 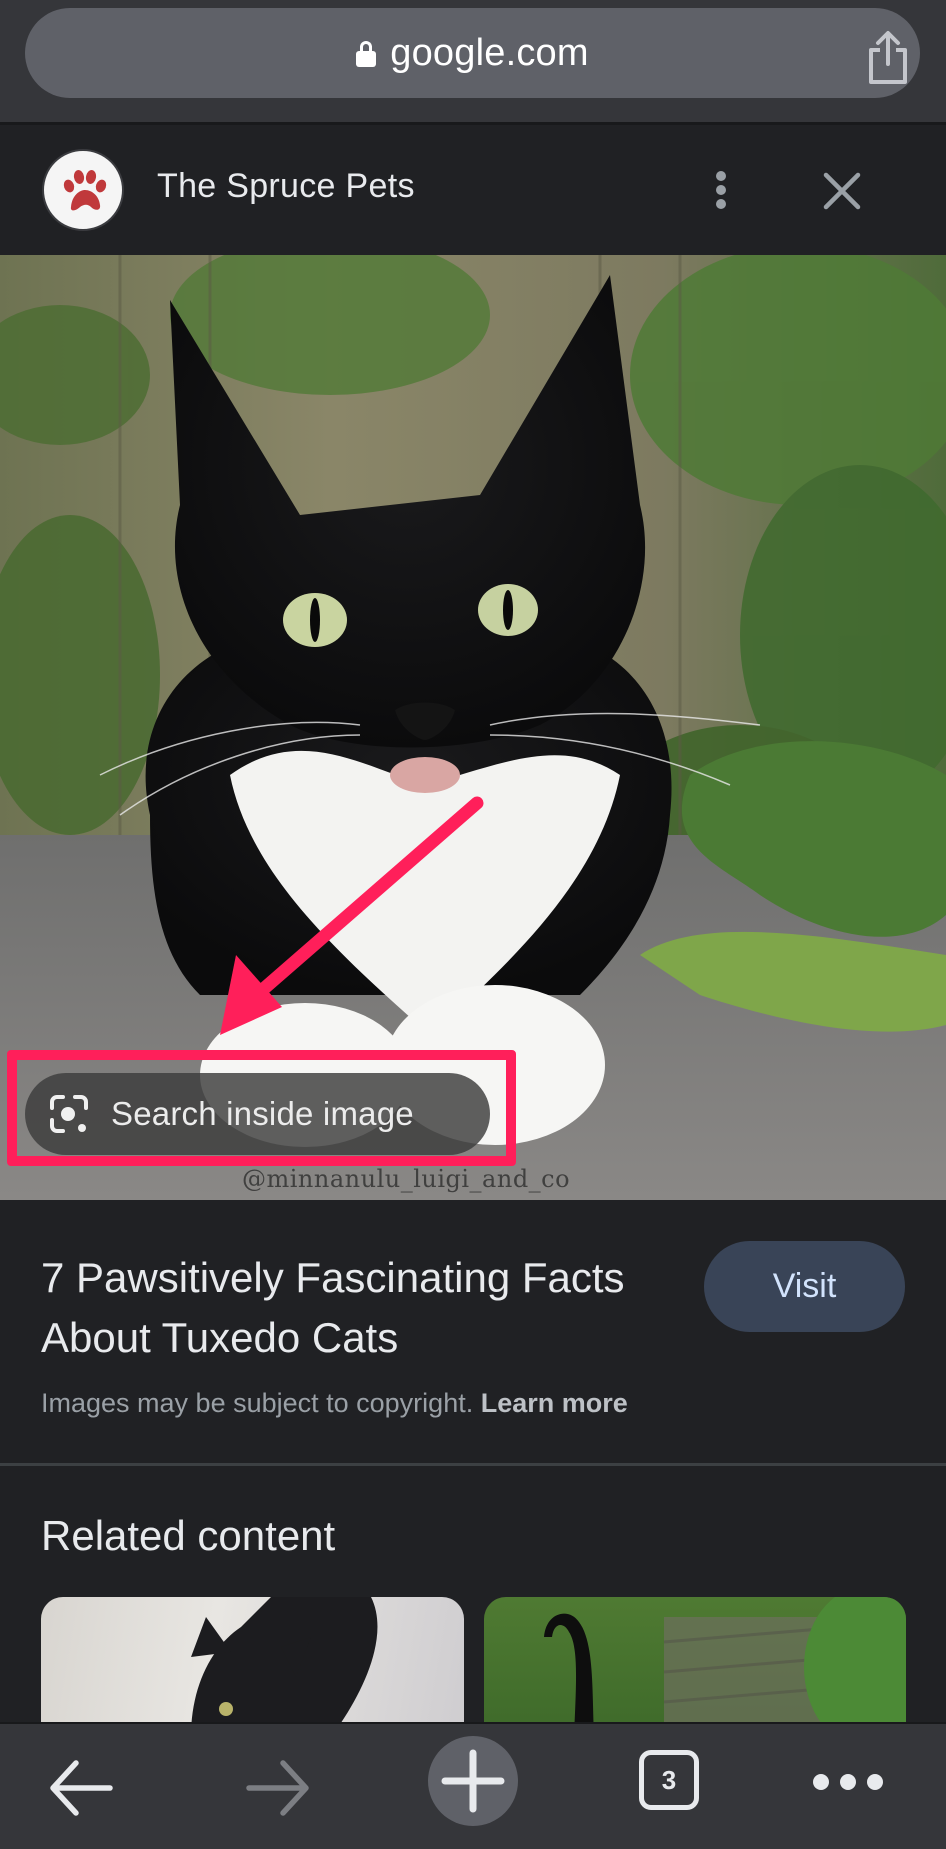 I want to click on plus-icon, so click(x=473, y=1781).